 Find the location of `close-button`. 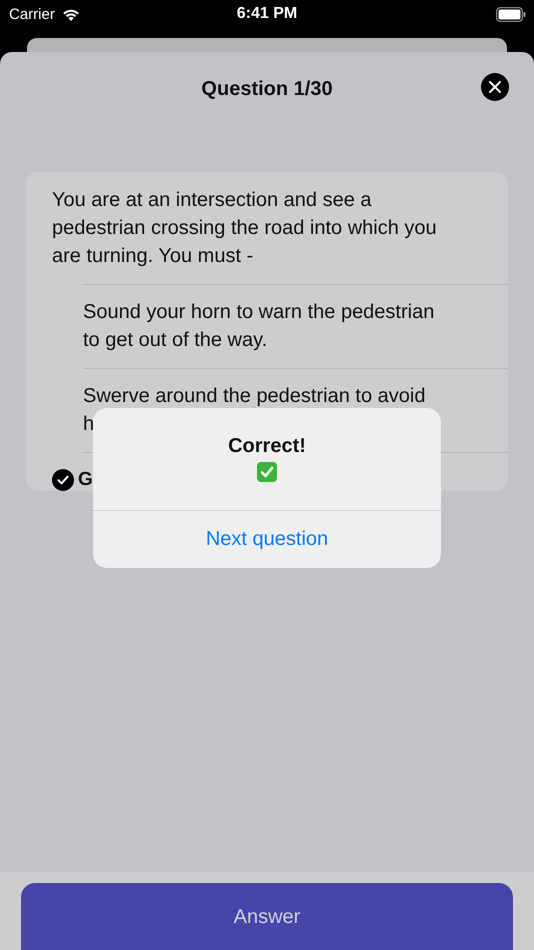

close-button is located at coordinates (495, 87).